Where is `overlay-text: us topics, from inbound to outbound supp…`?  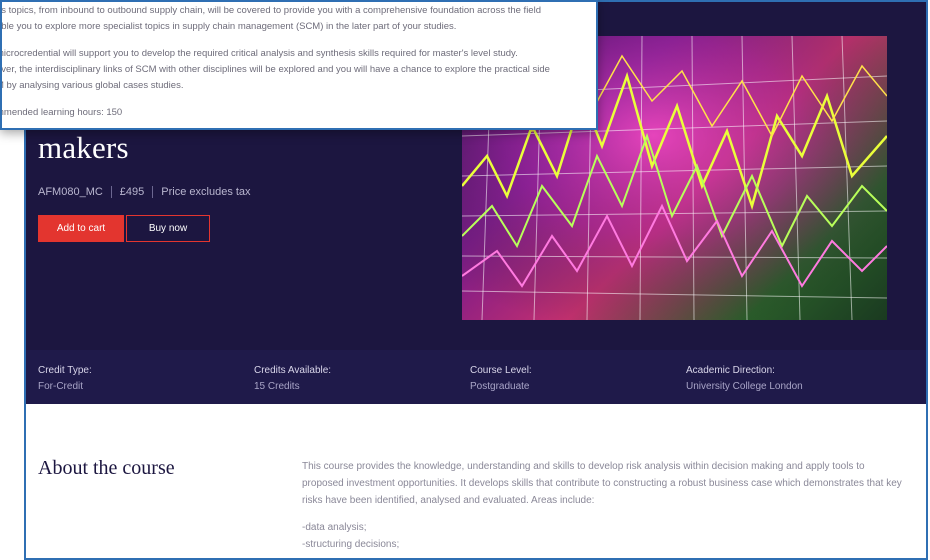 overlay-text: us topics, from inbound to outbound supp… is located at coordinates (298, 62).